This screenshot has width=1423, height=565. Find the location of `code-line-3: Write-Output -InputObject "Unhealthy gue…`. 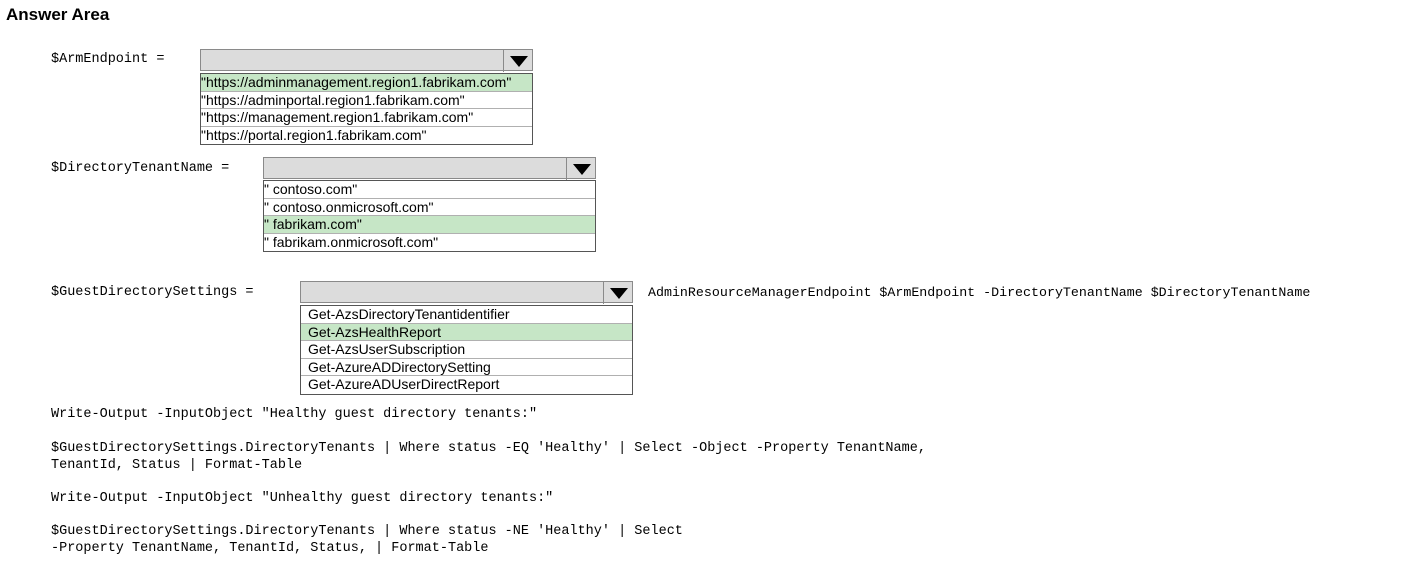

code-line-3: Write-Output -InputObject "Unhealthy gue… is located at coordinates (302, 498).